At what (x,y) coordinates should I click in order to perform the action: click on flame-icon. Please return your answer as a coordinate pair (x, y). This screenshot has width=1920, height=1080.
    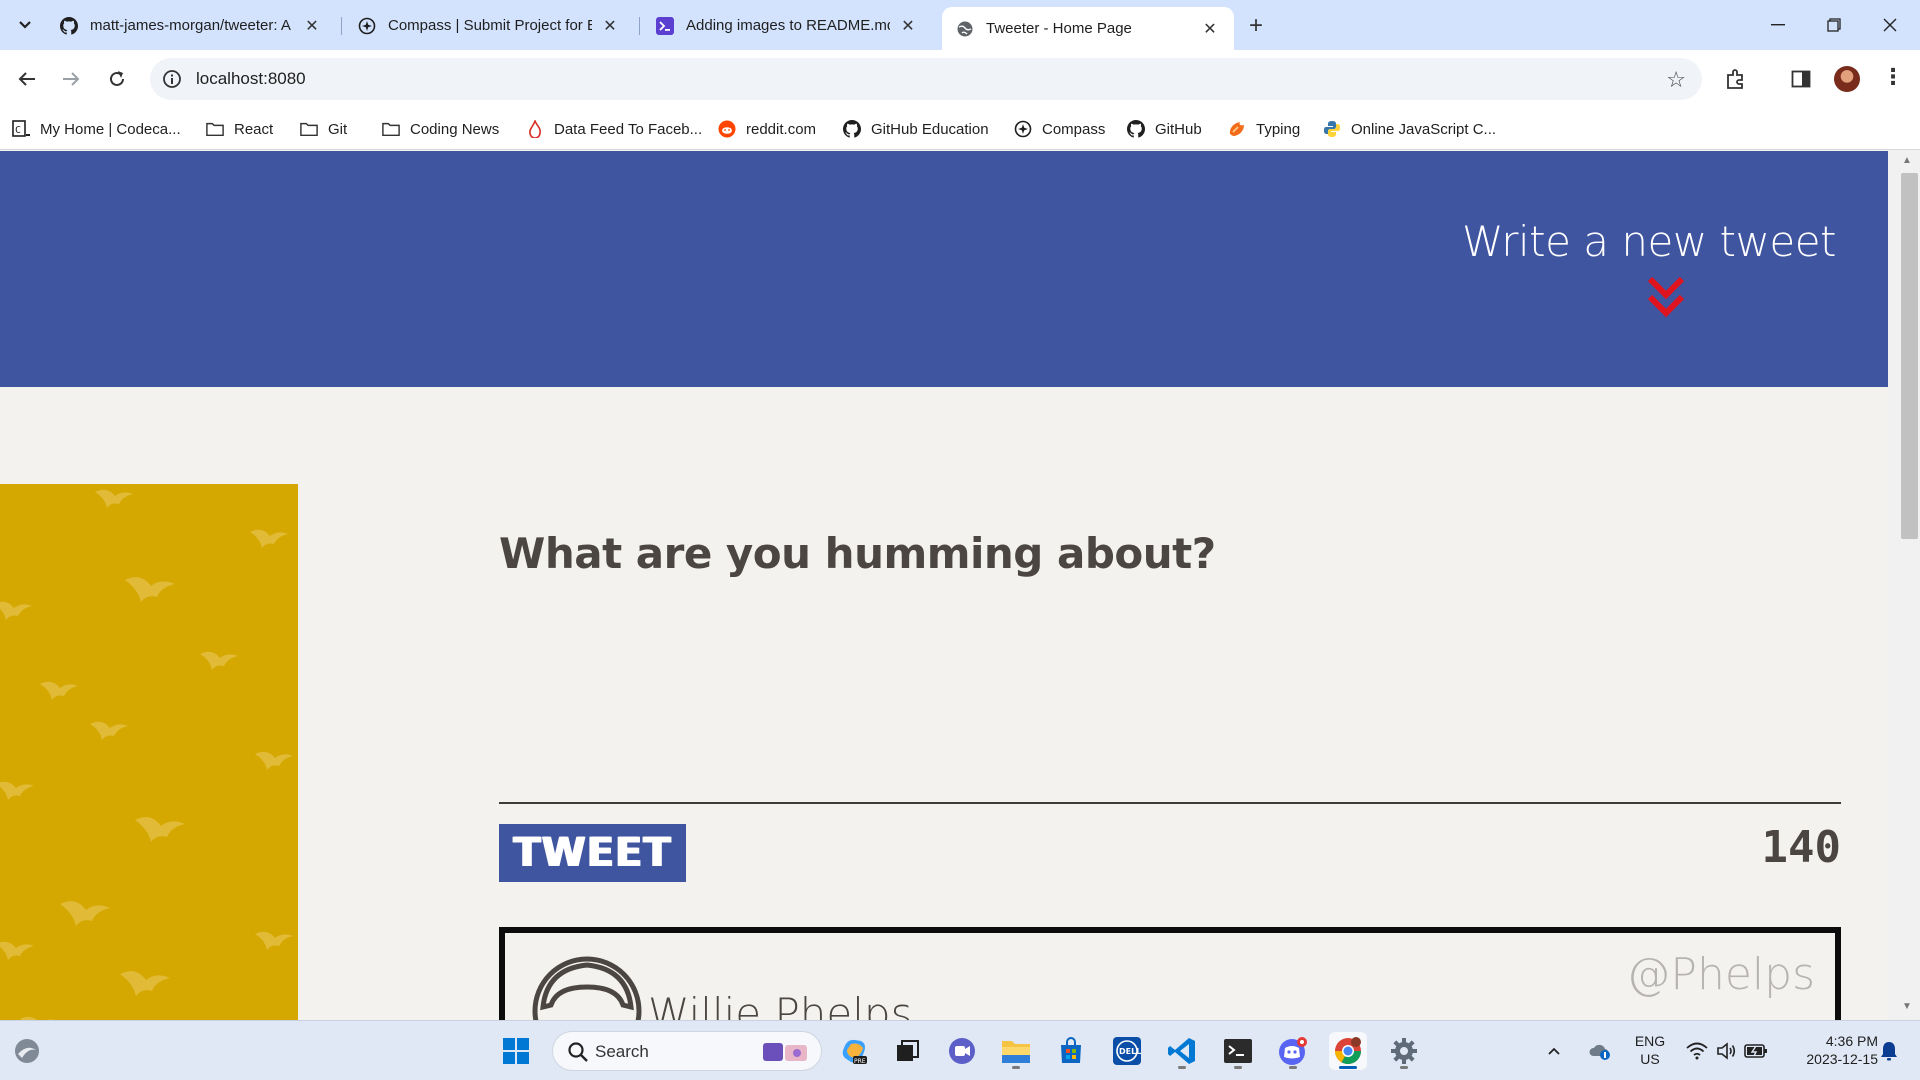
    Looking at the image, I should click on (535, 129).